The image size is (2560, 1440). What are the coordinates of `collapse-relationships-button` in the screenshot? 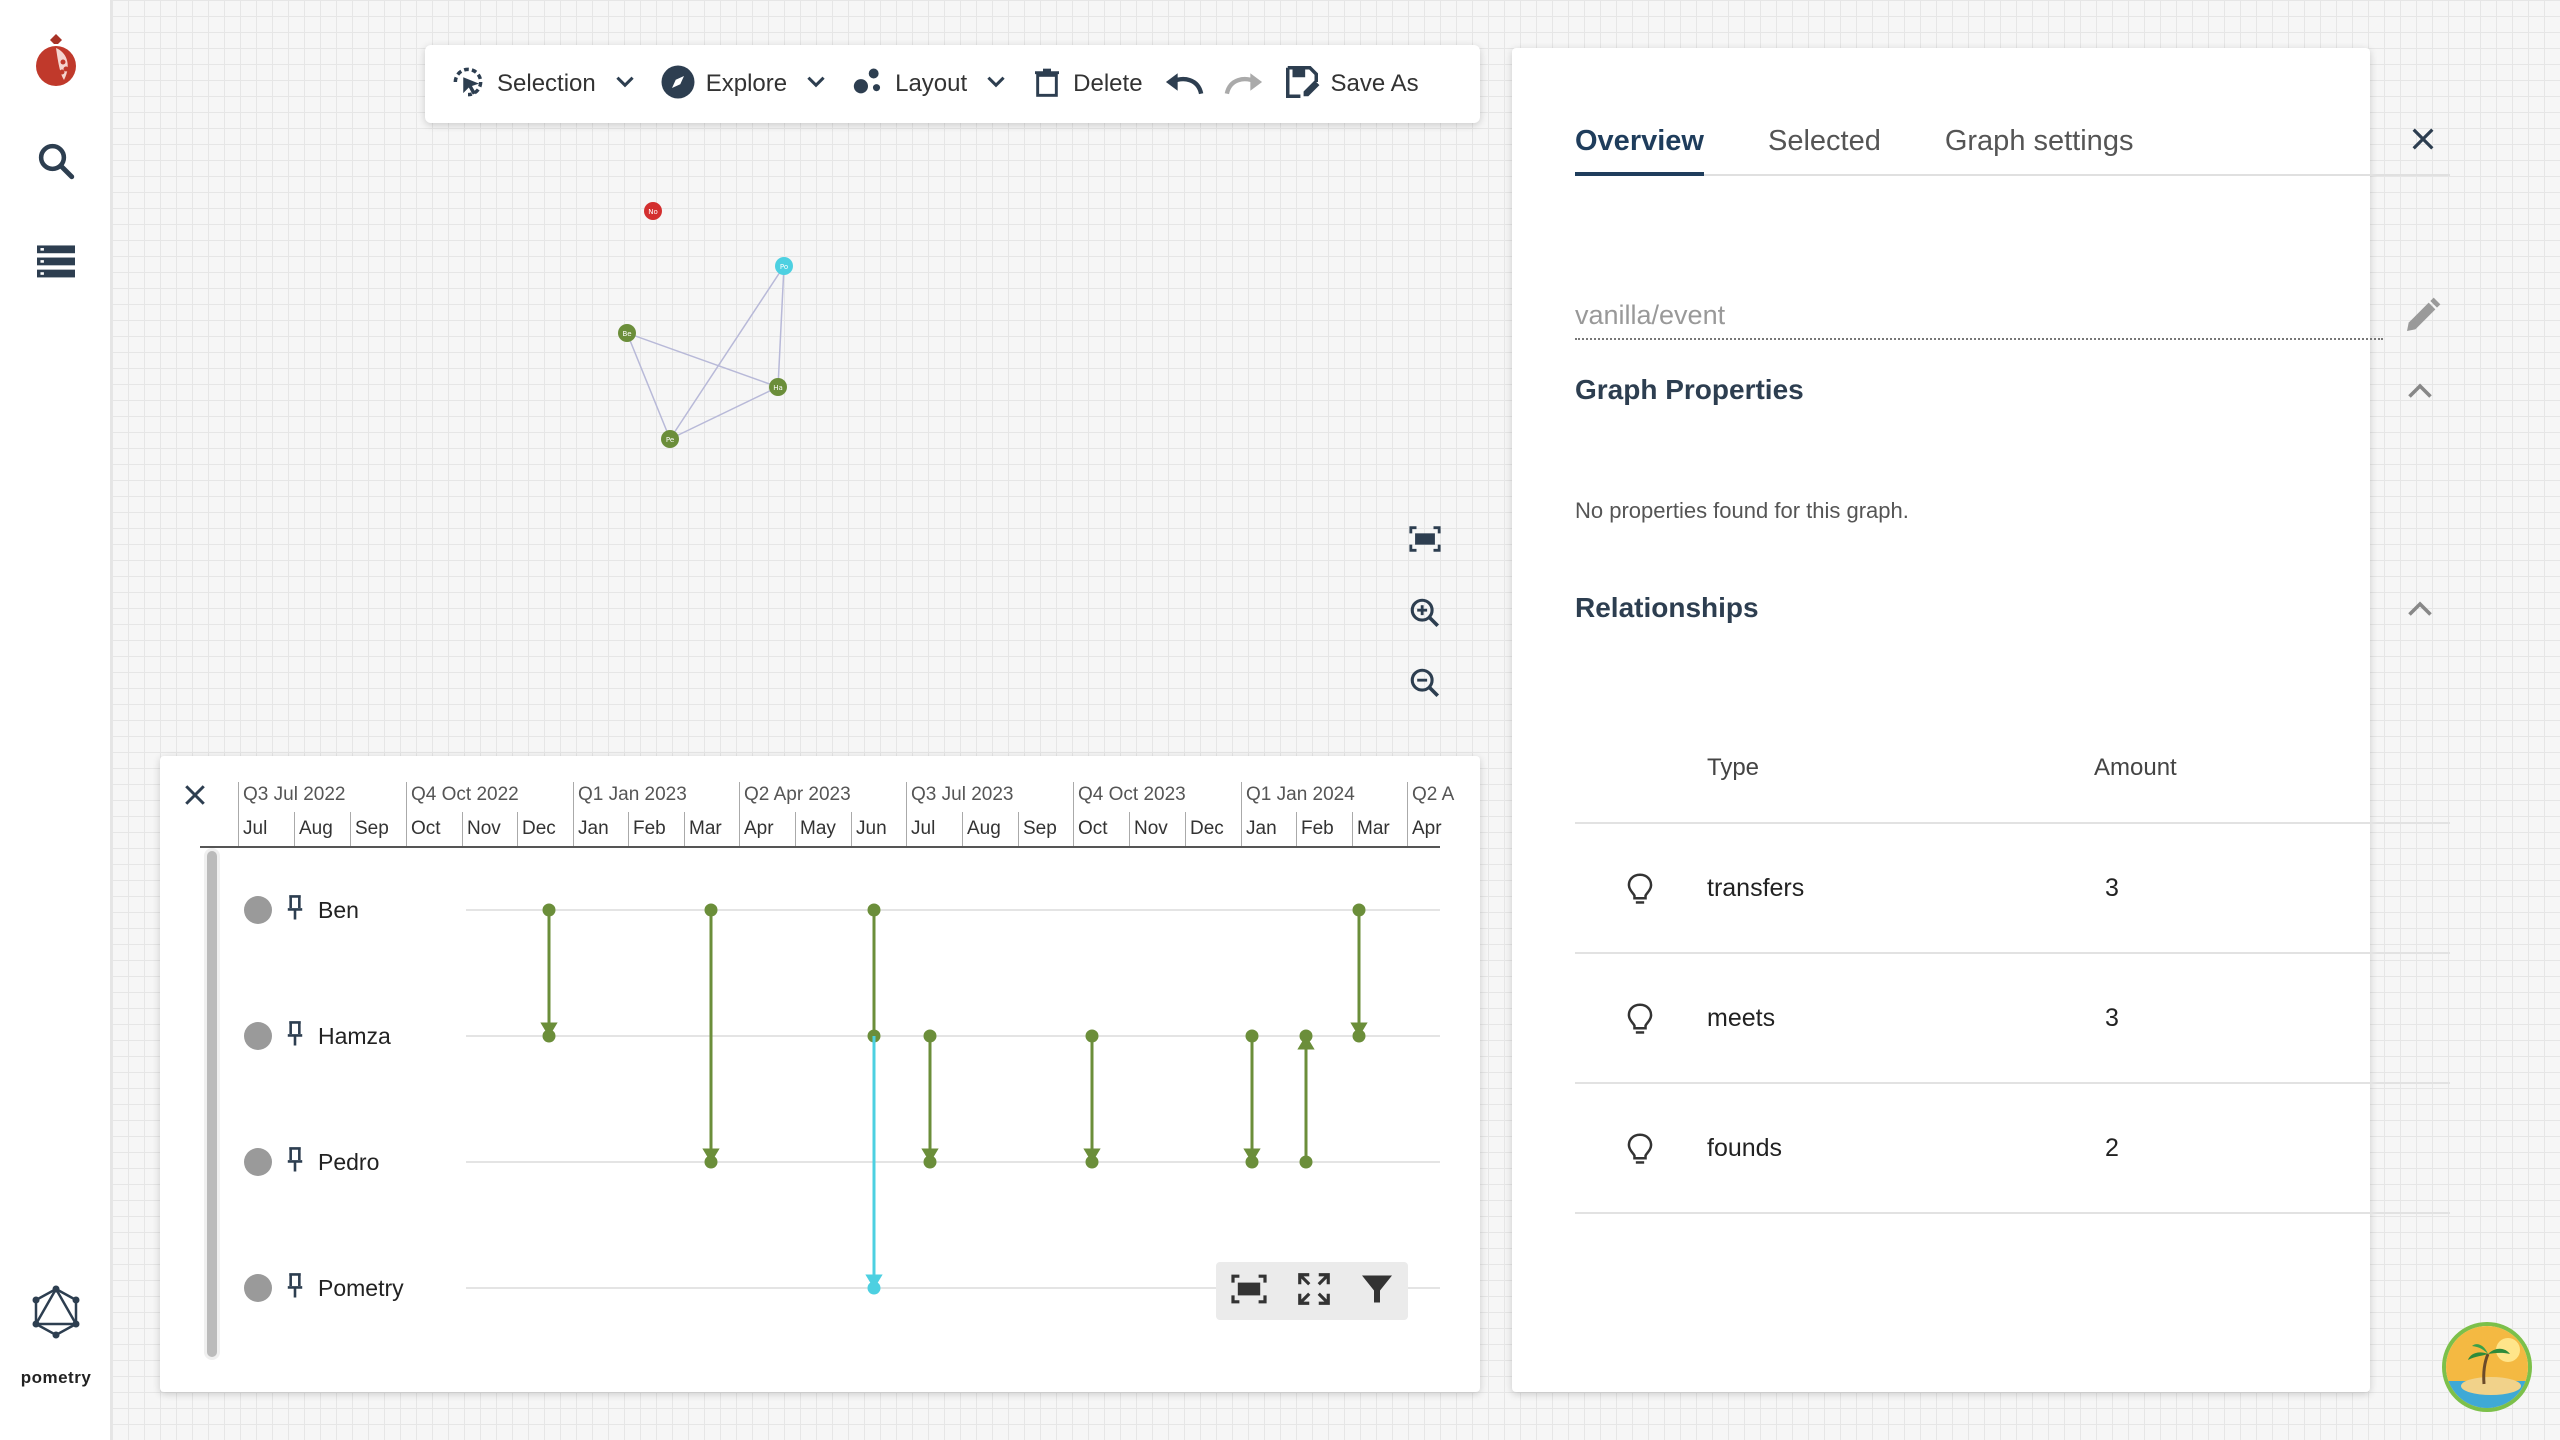 It's located at (2420, 612).